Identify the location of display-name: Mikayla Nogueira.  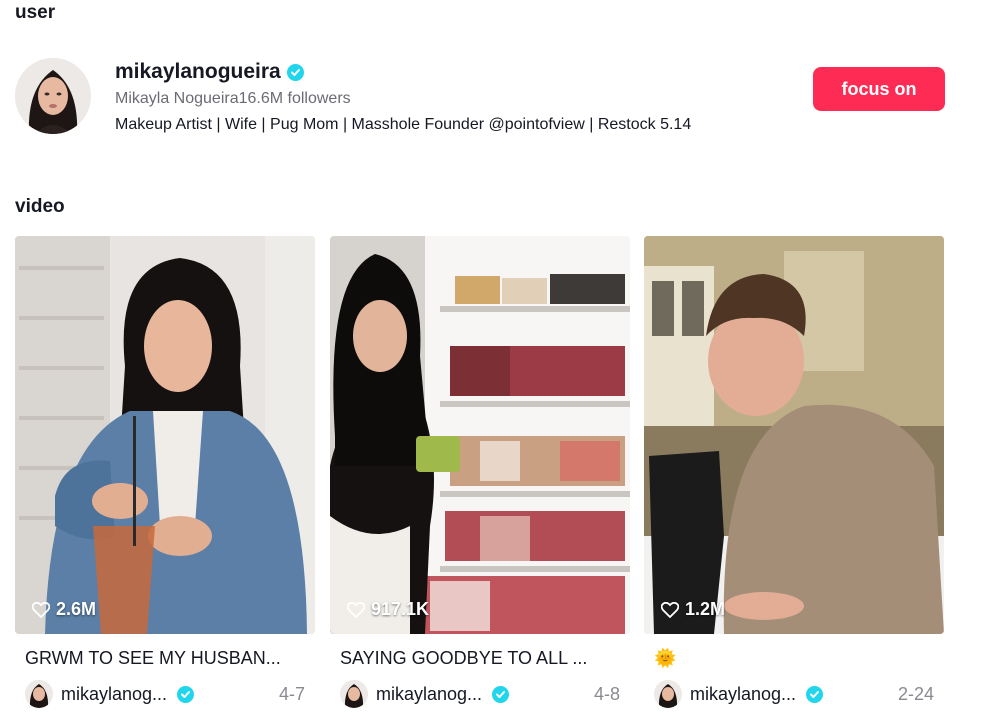
(177, 98).